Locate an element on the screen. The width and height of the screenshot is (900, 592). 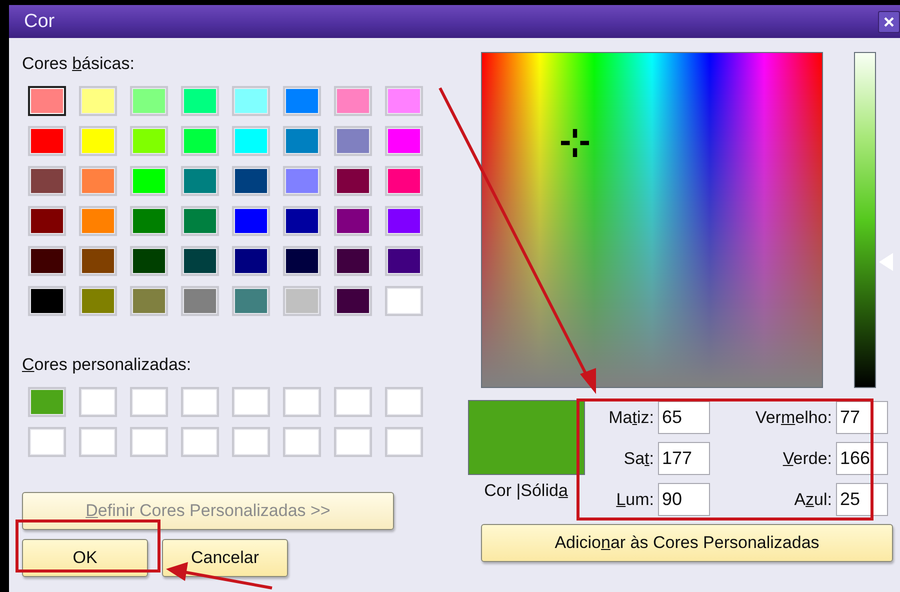
close-button is located at coordinates (889, 21).